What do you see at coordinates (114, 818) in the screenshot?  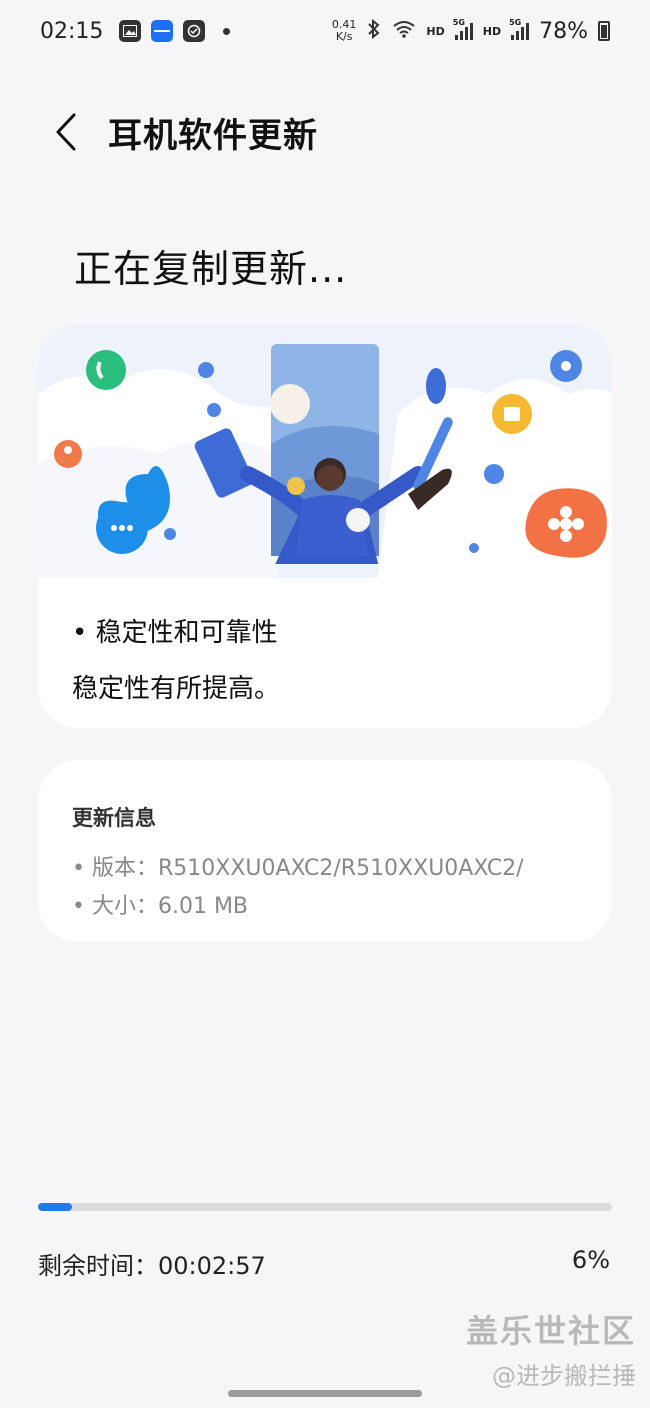 I see `update-info-title: 更新信息` at bounding box center [114, 818].